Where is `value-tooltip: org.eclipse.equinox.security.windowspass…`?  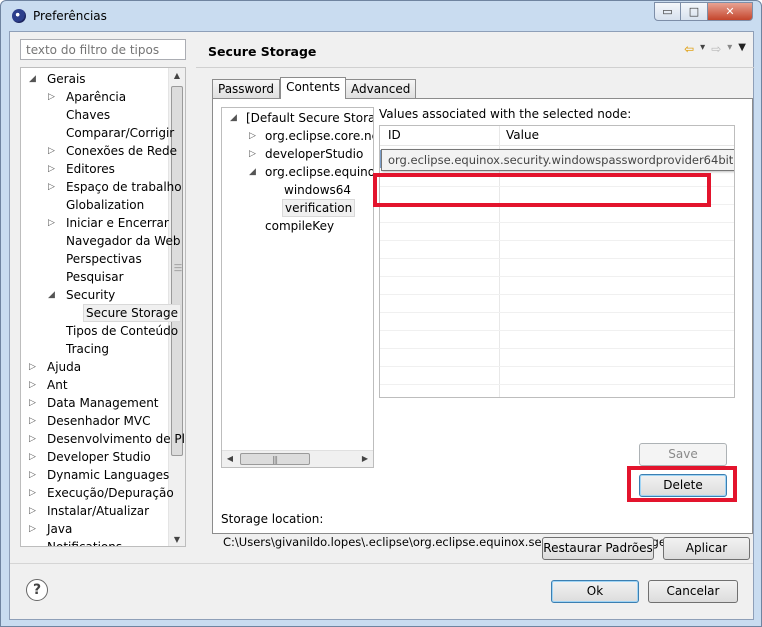
value-tooltip: org.eclipse.equinox.security.windowspass… is located at coordinates (557, 160).